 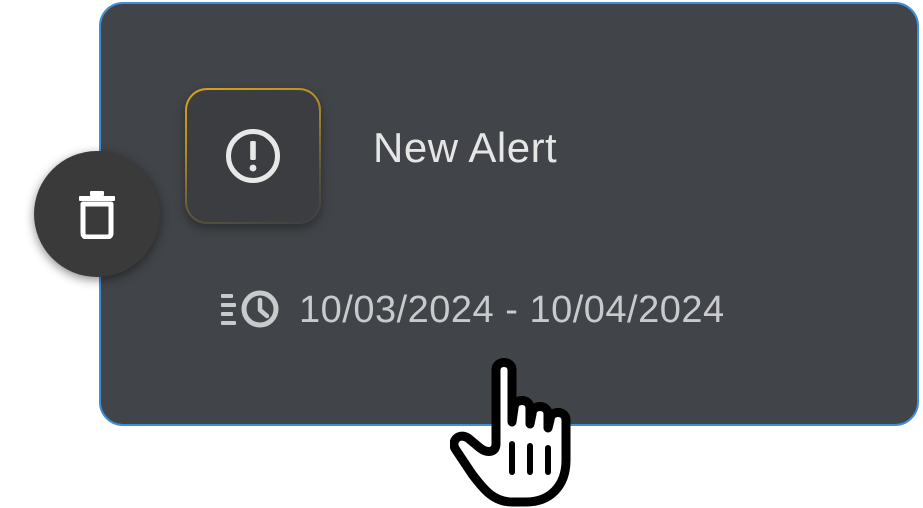 I want to click on alert-icon-tile, so click(x=253, y=156).